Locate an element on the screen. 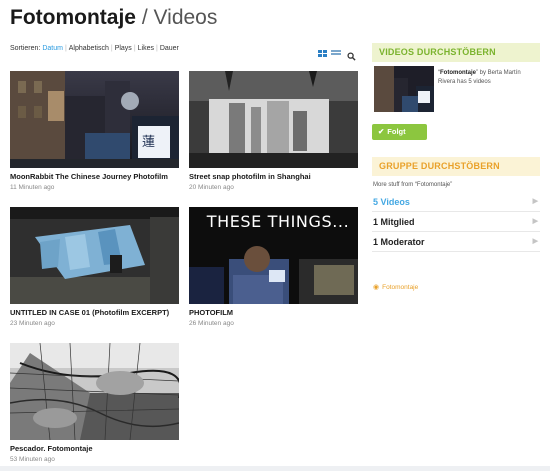 This screenshot has width=550, height=471. video-title: Street snap photofilm in Shanghai is located at coordinates (273, 176).